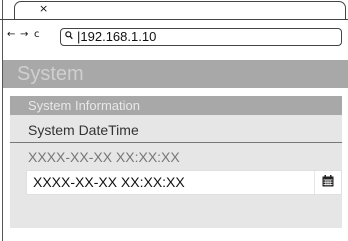  What do you see at coordinates (176, 105) in the screenshot?
I see `panel-header: System Information` at bounding box center [176, 105].